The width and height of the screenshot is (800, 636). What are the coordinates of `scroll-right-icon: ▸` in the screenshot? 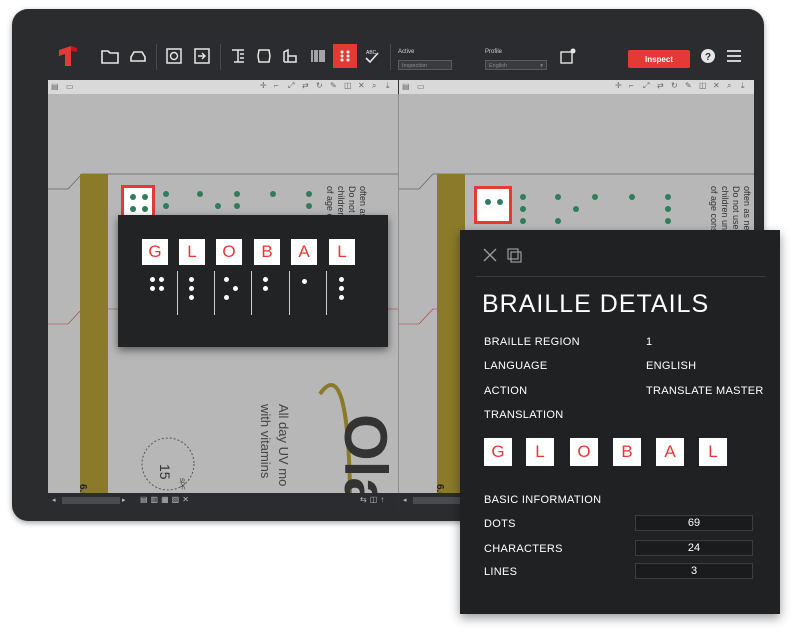 It's located at (124, 500).